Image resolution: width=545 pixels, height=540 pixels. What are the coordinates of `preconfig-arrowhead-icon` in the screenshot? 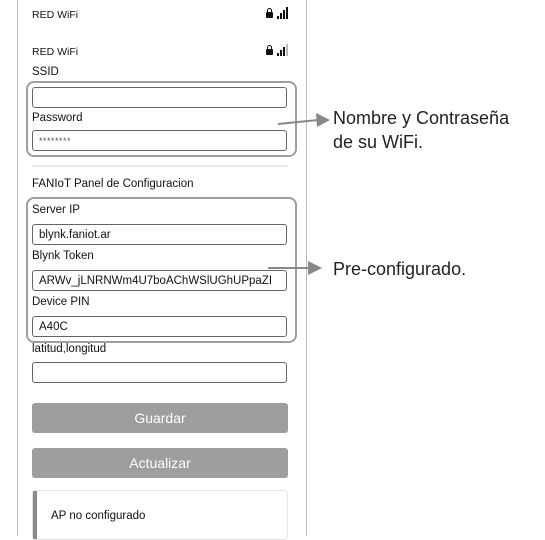 It's located at (315, 268).